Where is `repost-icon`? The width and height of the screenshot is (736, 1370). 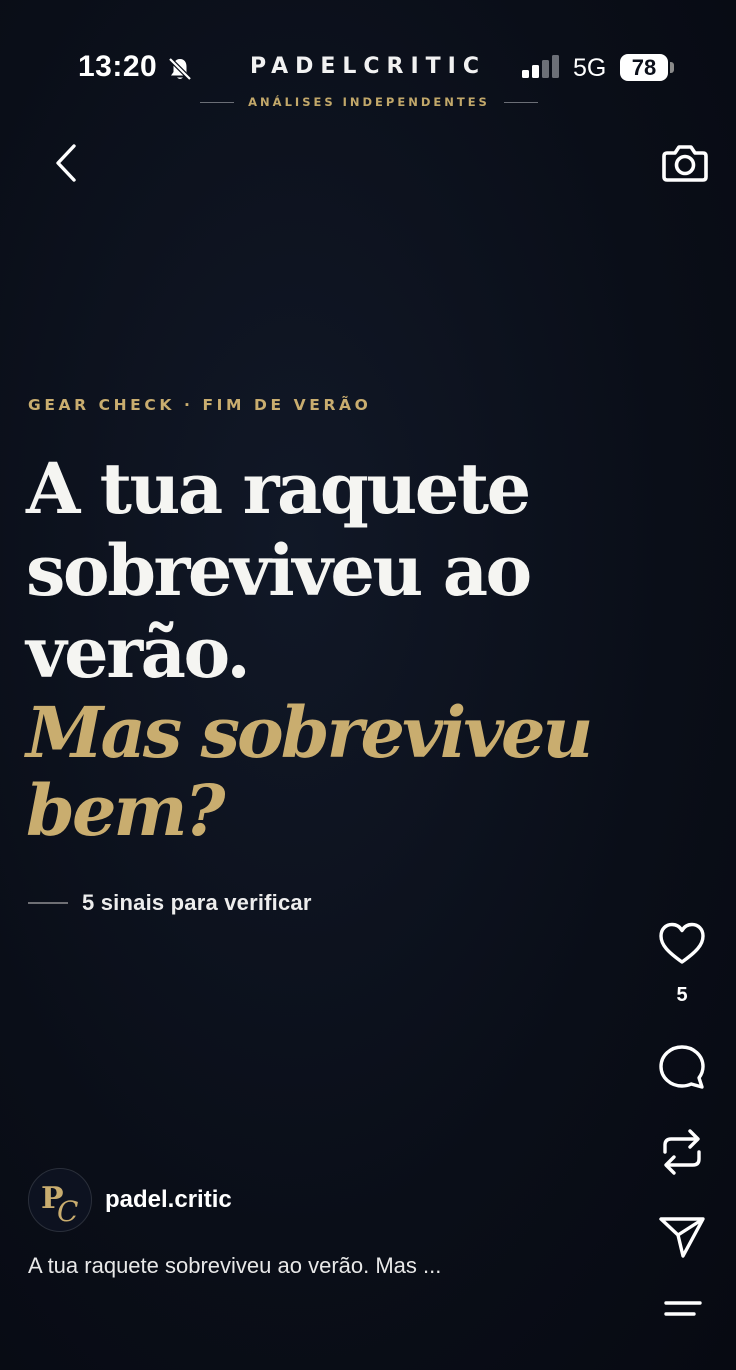 repost-icon is located at coordinates (682, 1152).